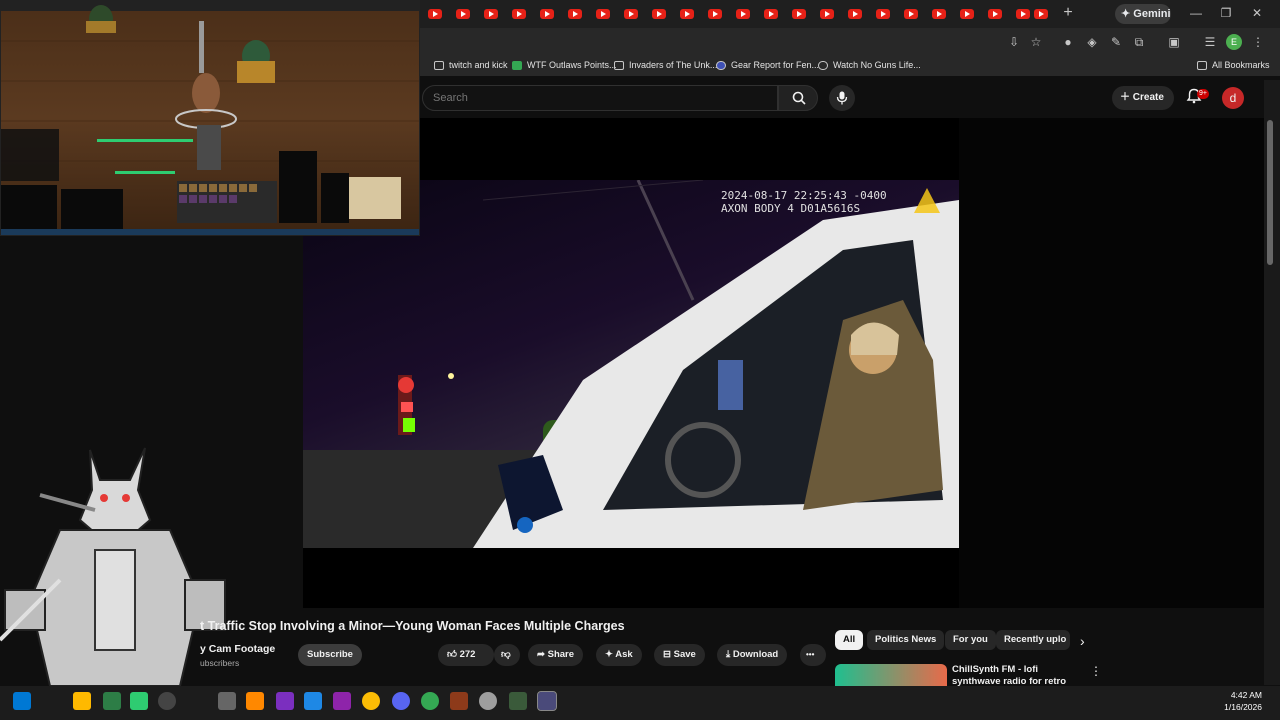 The image size is (1280, 720). I want to click on save-button: ⊟ Save, so click(679, 655).